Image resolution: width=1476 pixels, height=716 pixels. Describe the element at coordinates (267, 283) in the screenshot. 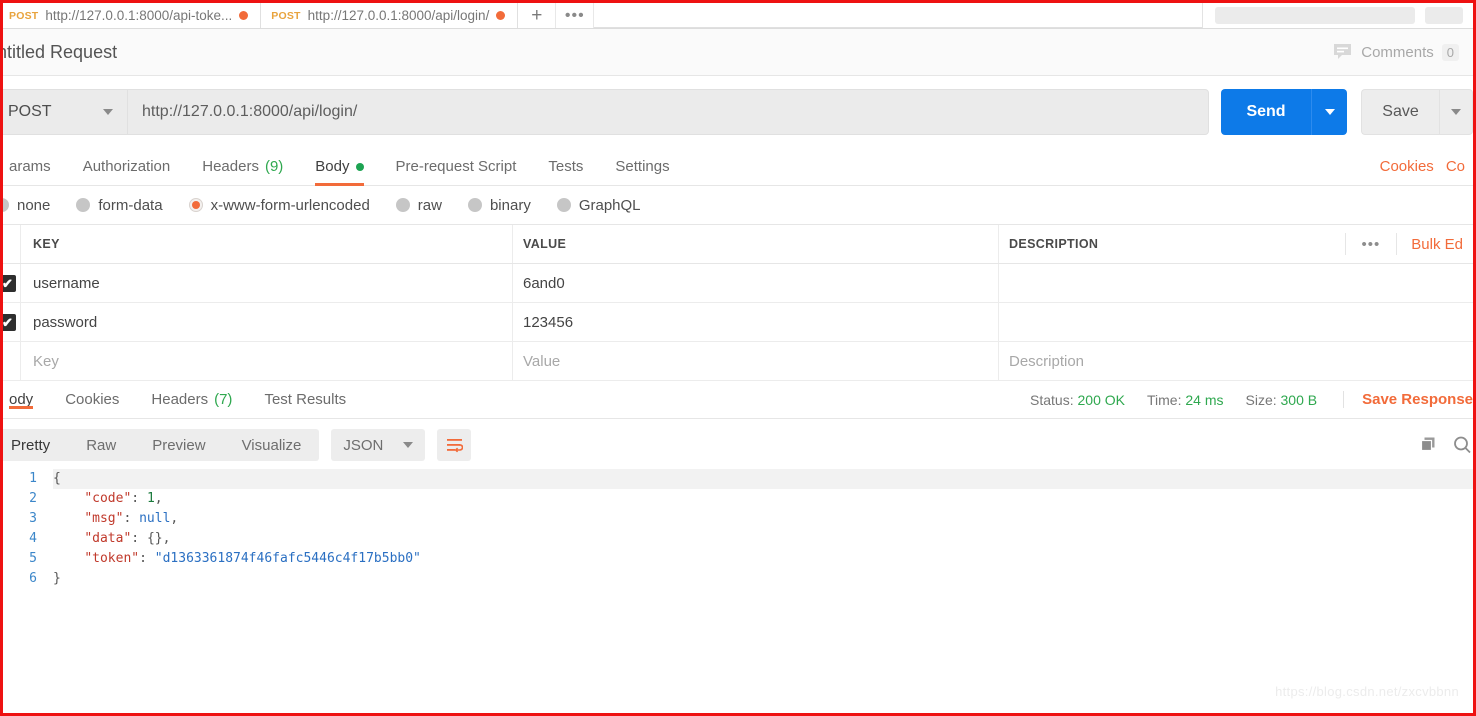

I see `row-key-input: username` at that location.